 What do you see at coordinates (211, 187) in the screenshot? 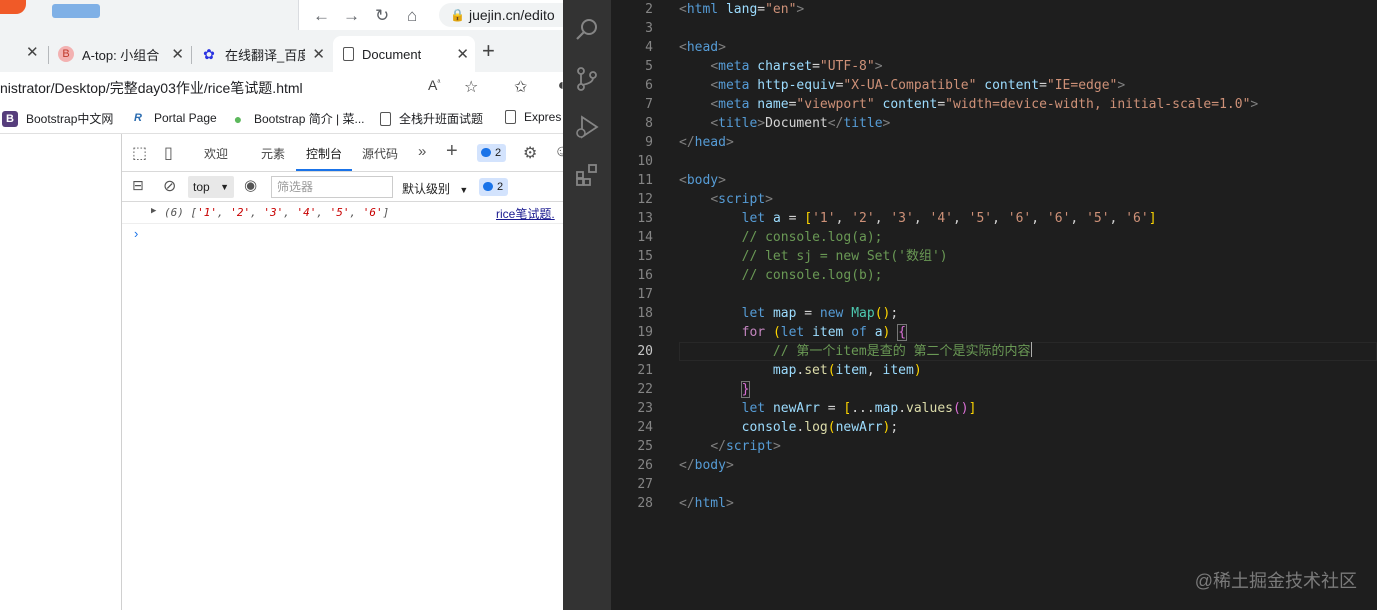
I see `context-select: top ▼` at bounding box center [211, 187].